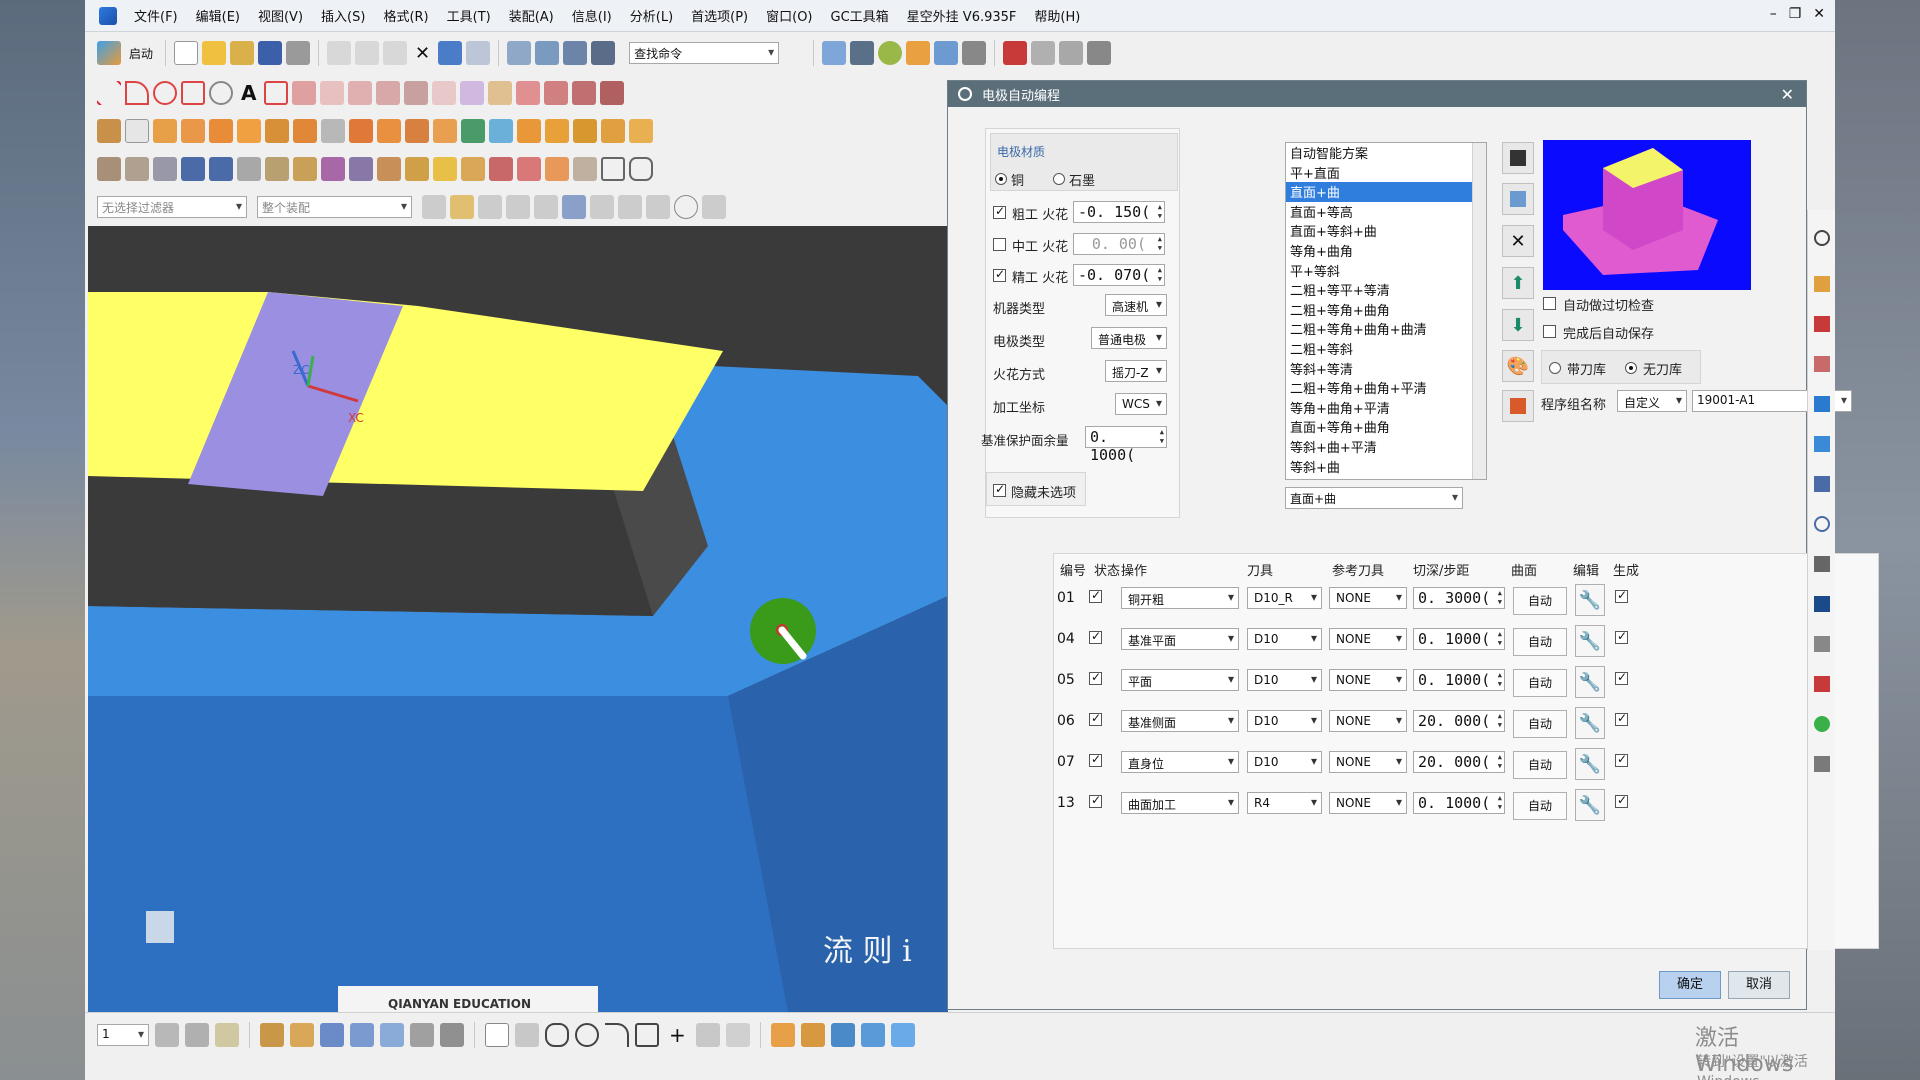  What do you see at coordinates (587, 1034) in the screenshot?
I see `circle-tool-icon` at bounding box center [587, 1034].